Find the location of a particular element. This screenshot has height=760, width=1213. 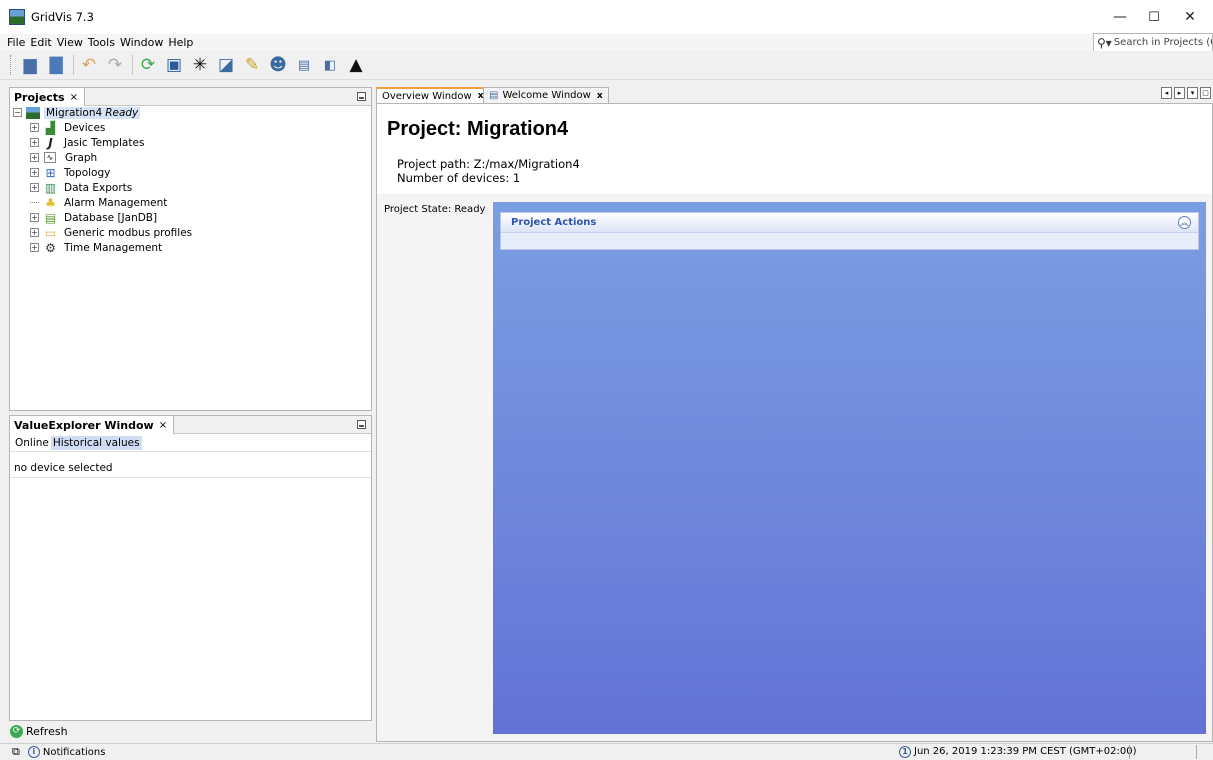

refresh-label: Refresh is located at coordinates (47, 731).